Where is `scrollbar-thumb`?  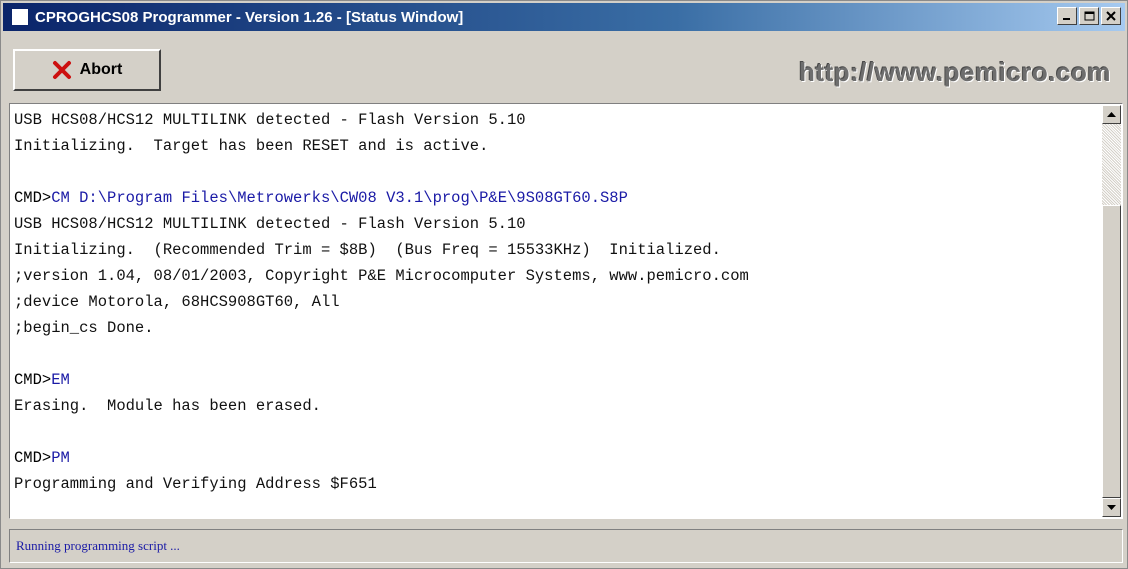
scrollbar-thumb is located at coordinates (1111, 351).